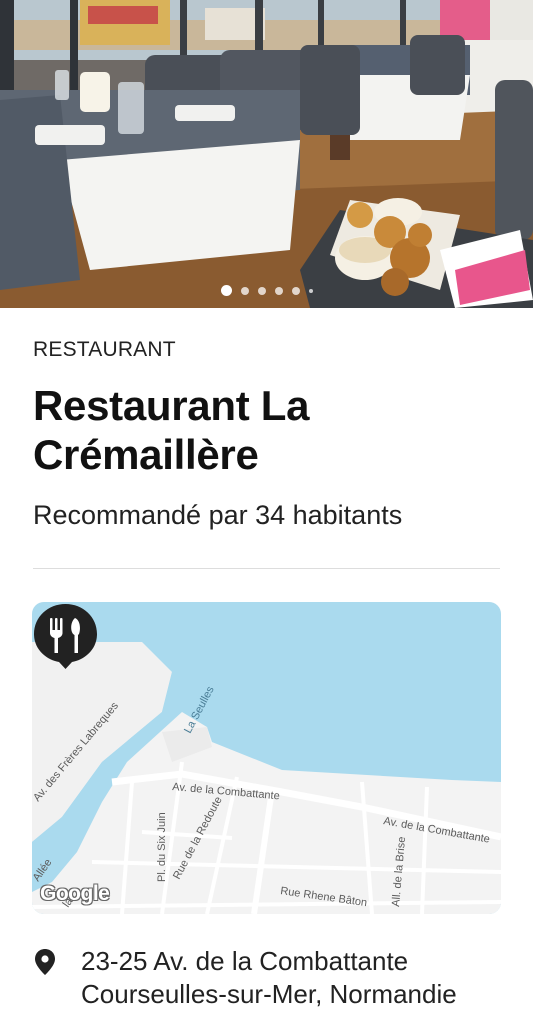 Image resolution: width=533 pixels, height=1023 pixels. I want to click on map-label-six-juin: Pl. du Six Juin, so click(162, 847).